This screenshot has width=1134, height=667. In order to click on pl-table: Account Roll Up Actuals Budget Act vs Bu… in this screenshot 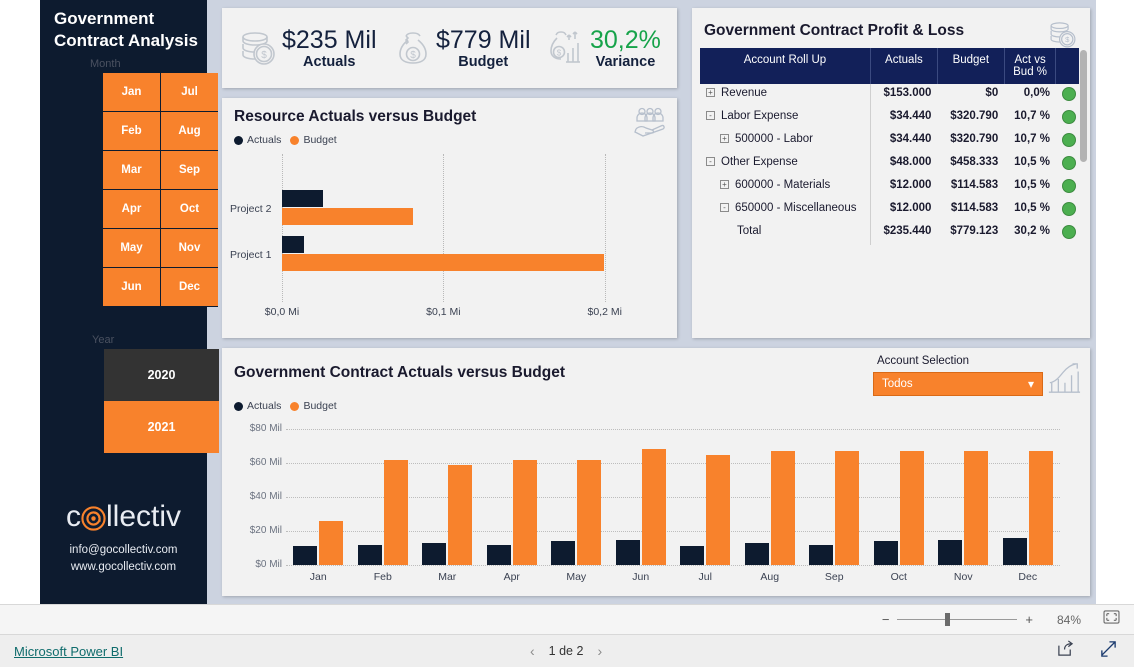, I will do `click(891, 146)`.